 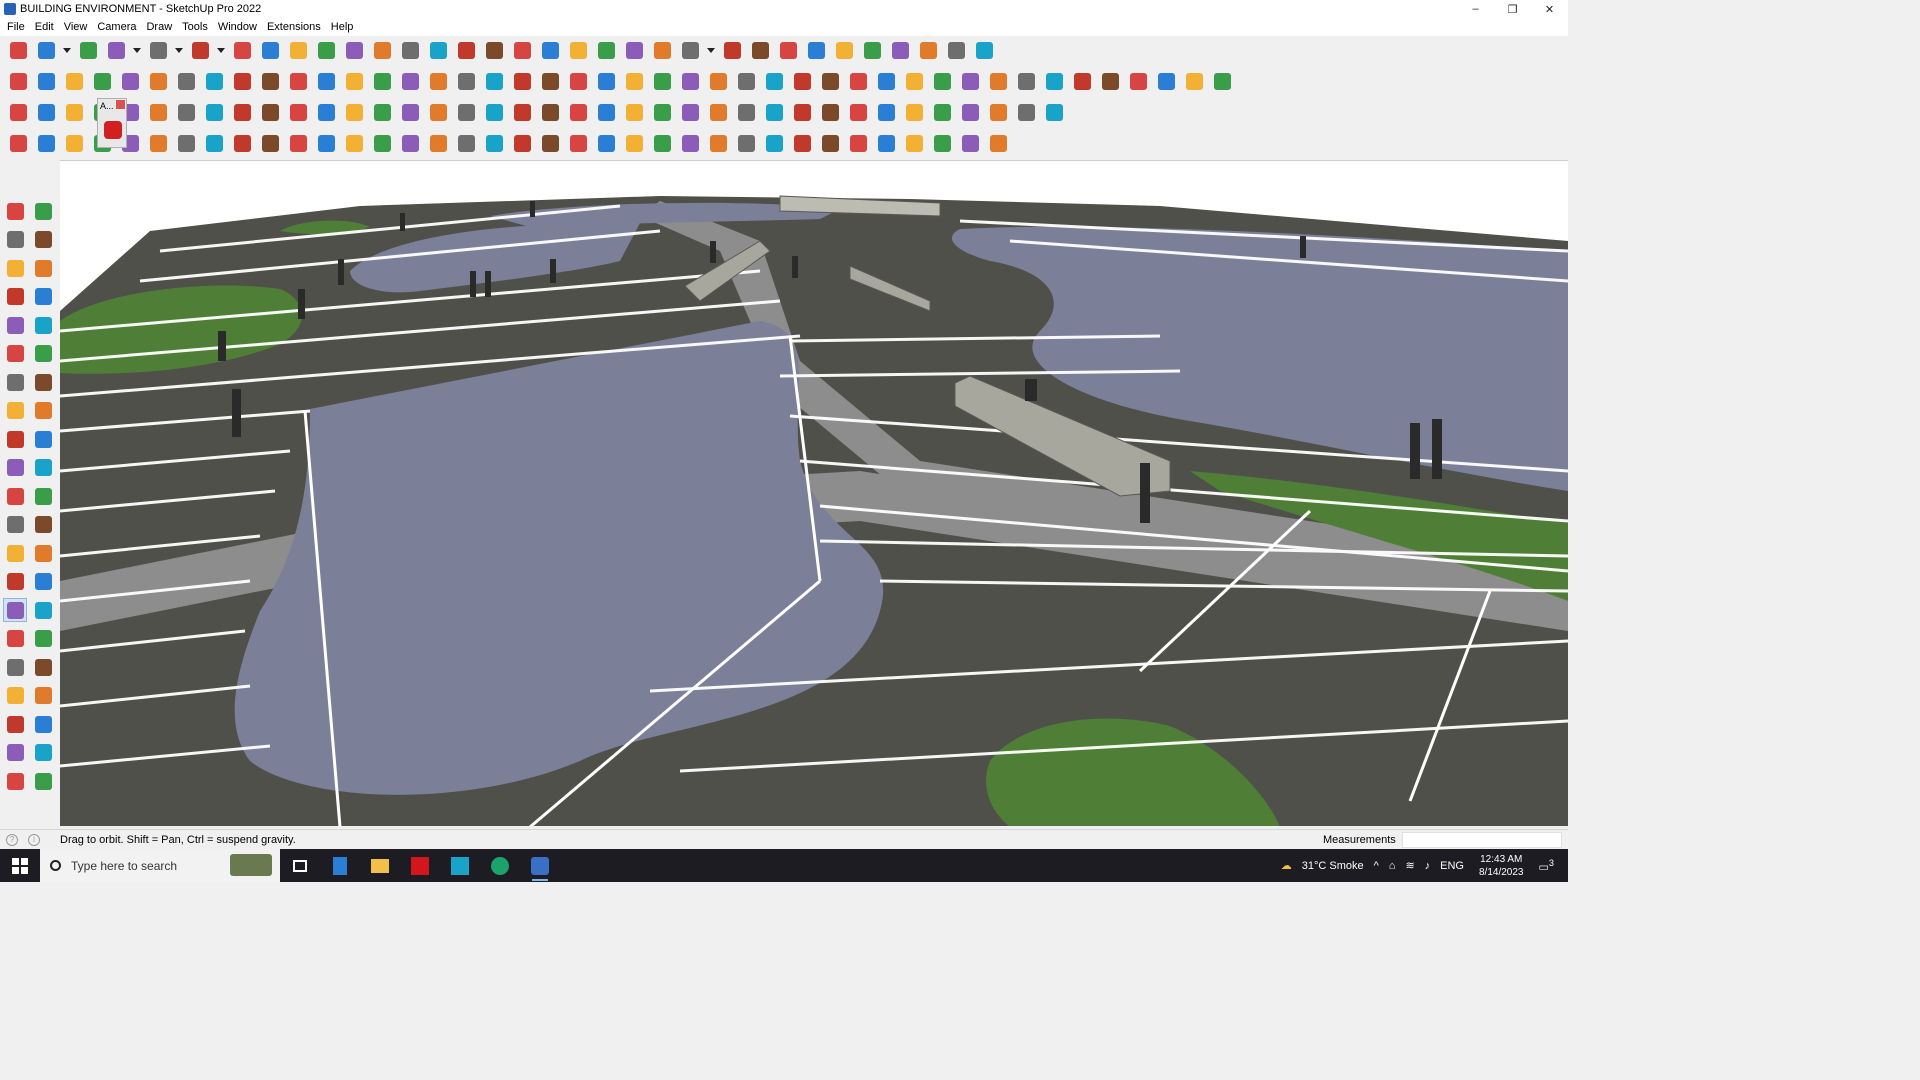 I want to click on iso-view-icon, so click(x=18, y=81).